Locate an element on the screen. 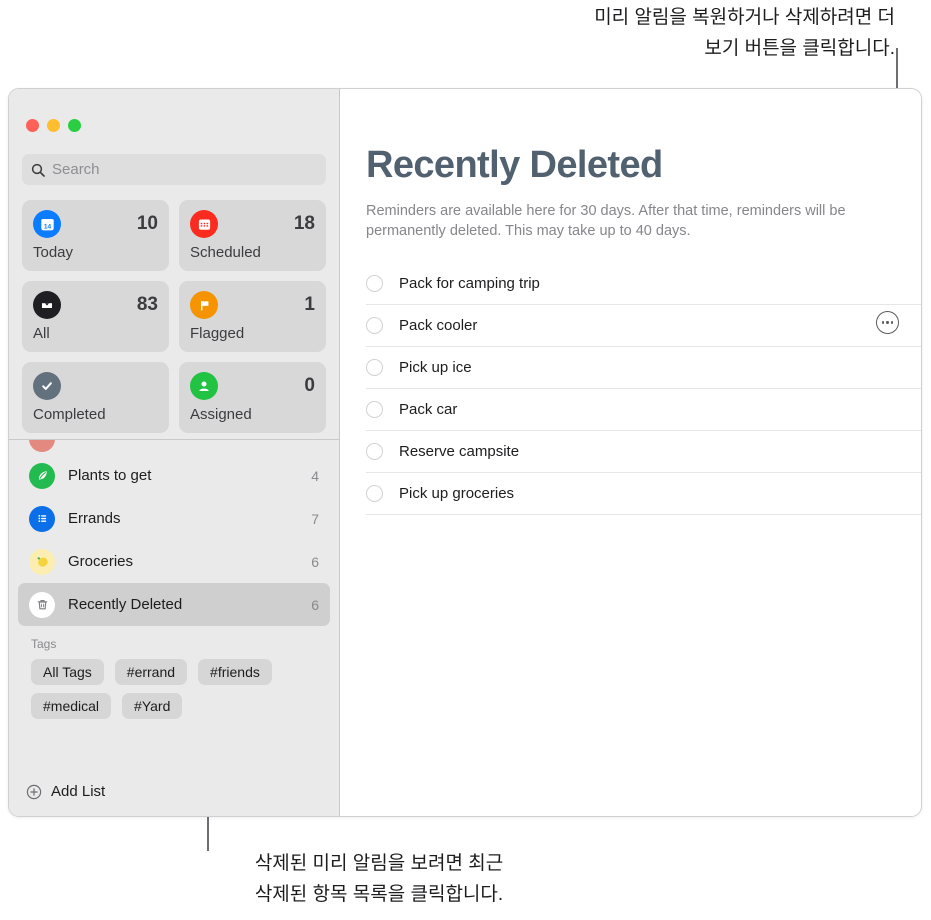 The image size is (931, 920). smart-list-label: All is located at coordinates (41, 333).